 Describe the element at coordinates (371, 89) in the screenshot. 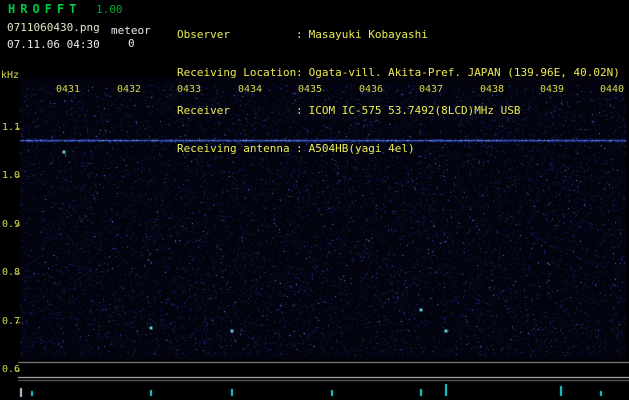

I see `time-tick-label: 0436` at that location.